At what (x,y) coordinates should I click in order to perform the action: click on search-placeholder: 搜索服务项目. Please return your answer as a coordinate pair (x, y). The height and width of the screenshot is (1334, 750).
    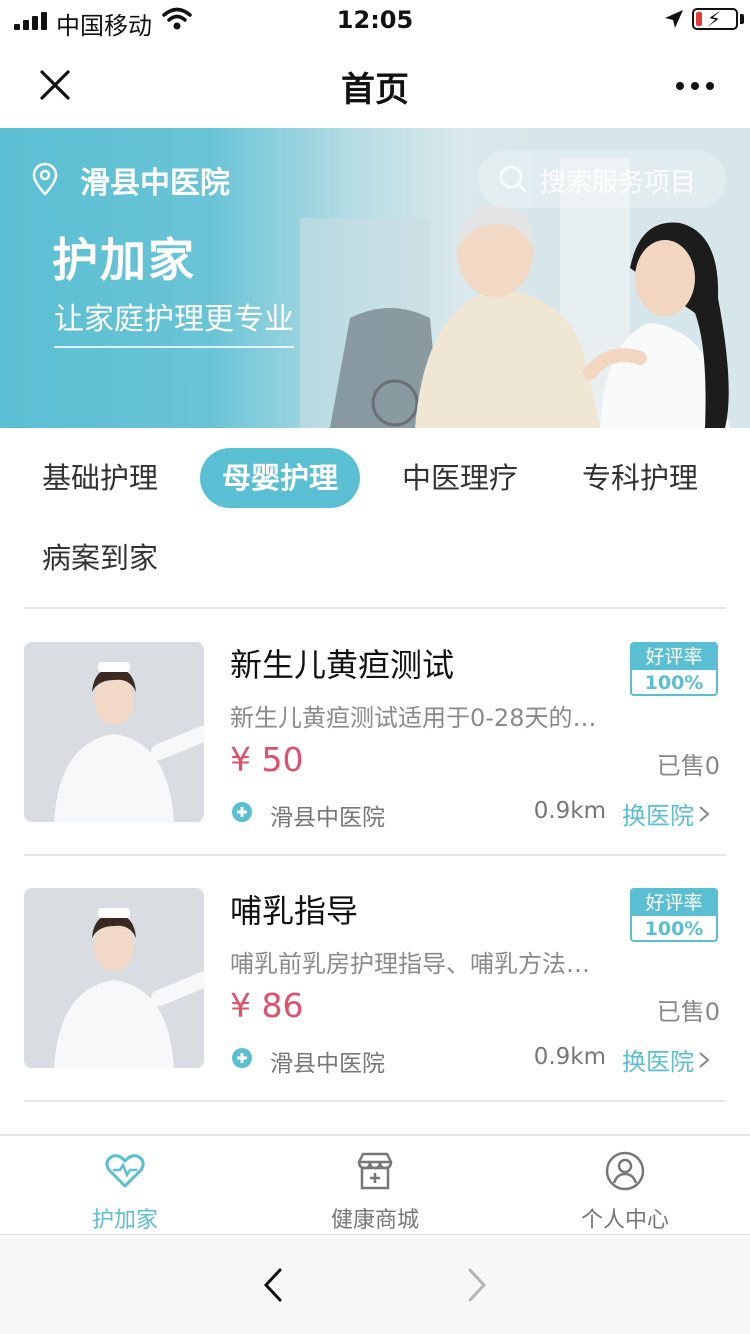
    Looking at the image, I should click on (618, 183).